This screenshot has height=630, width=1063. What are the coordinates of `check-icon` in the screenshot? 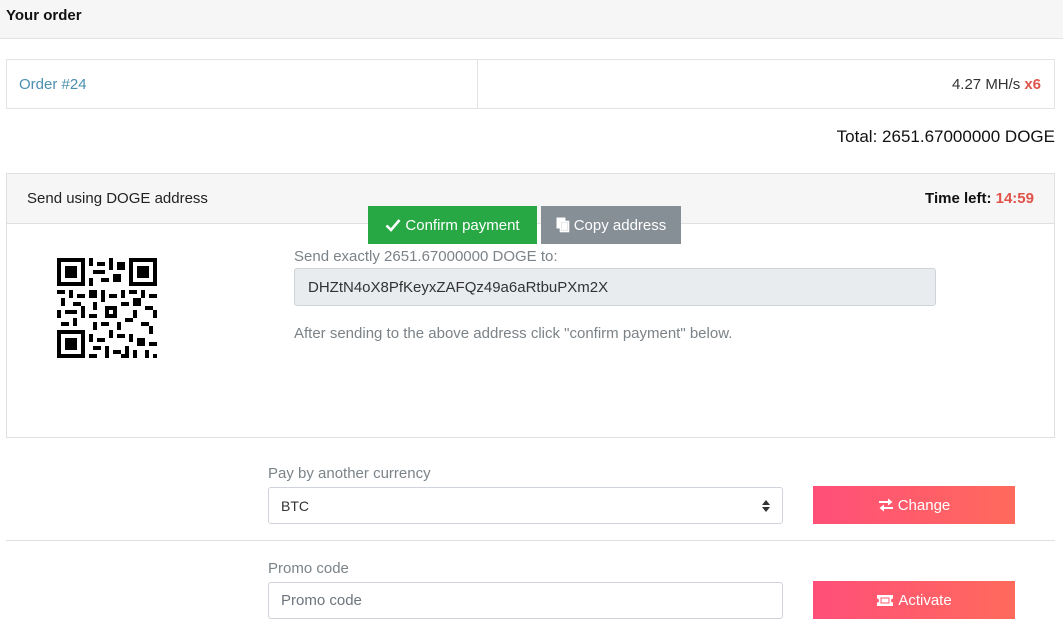 It's located at (393, 225).